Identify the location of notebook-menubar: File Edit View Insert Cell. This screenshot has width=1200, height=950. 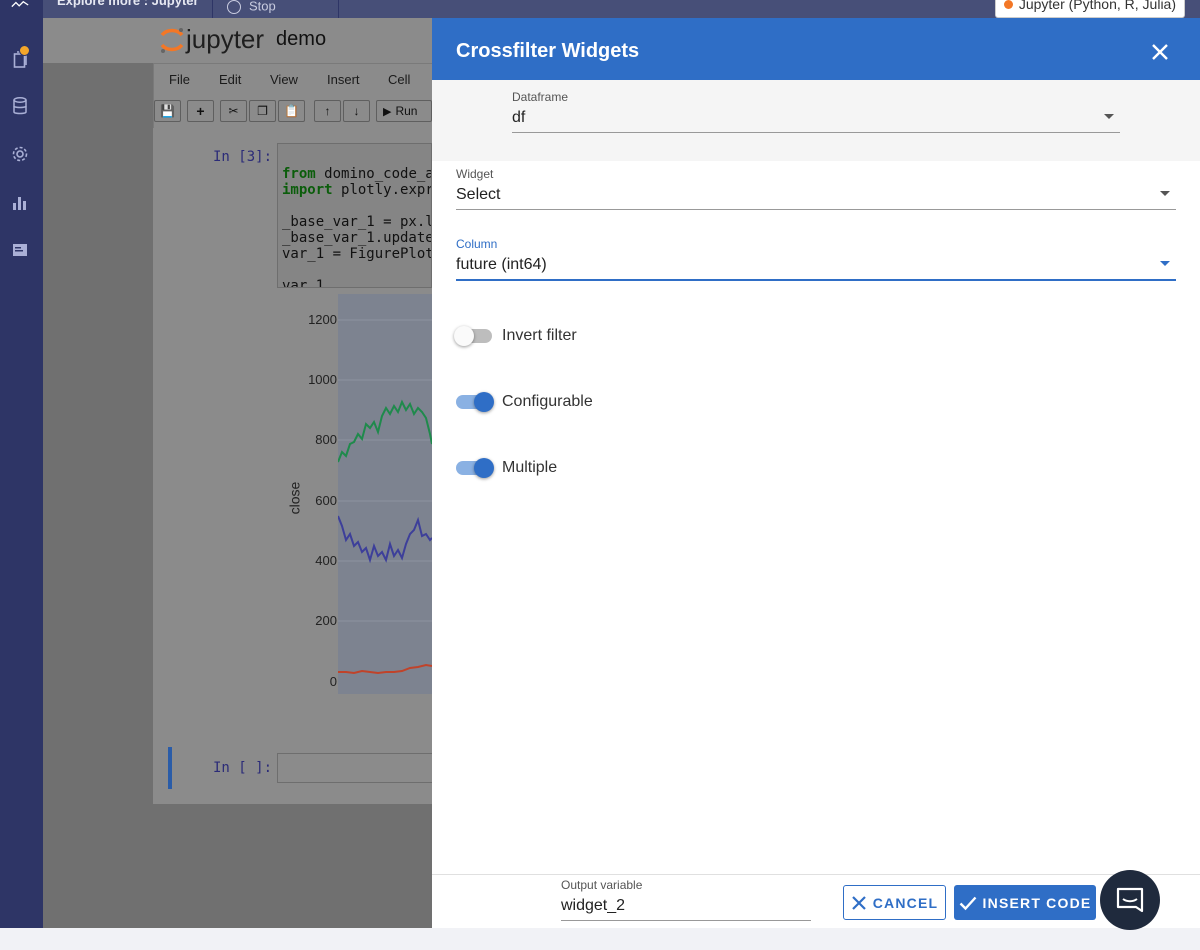
(292, 78).